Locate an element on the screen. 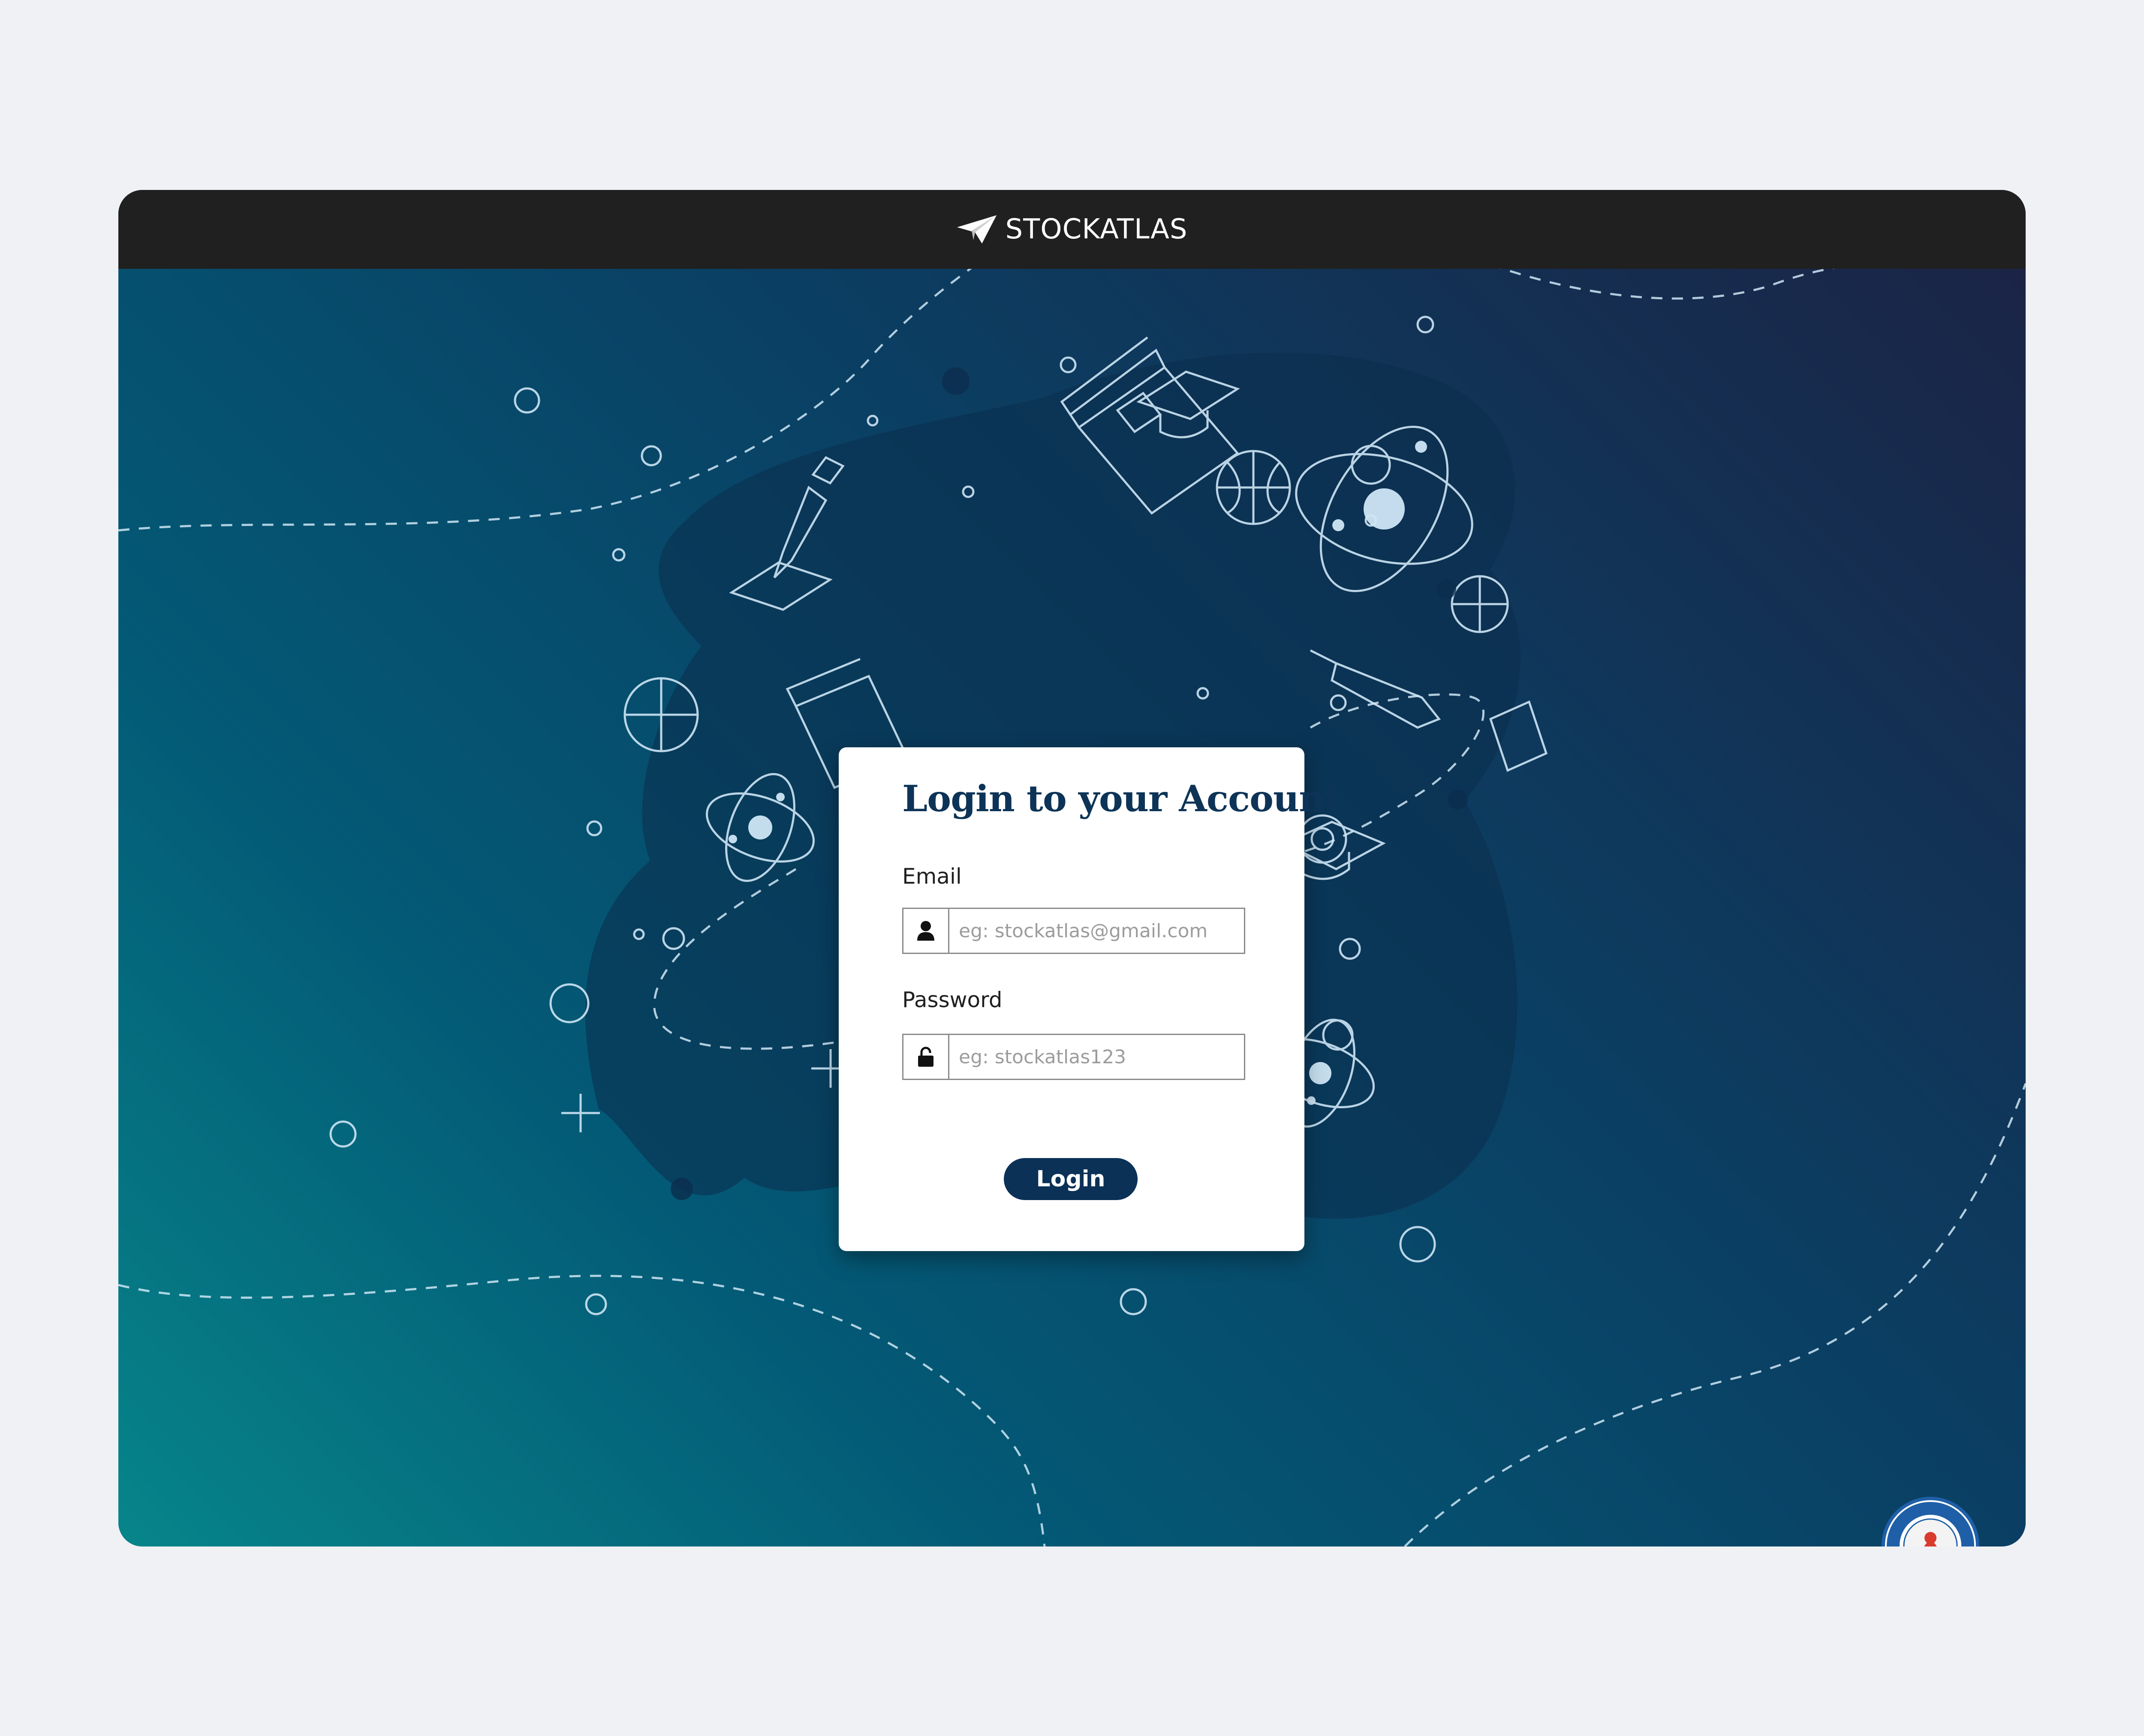  login-card: Login to your Account Email Password is located at coordinates (1090, 999).